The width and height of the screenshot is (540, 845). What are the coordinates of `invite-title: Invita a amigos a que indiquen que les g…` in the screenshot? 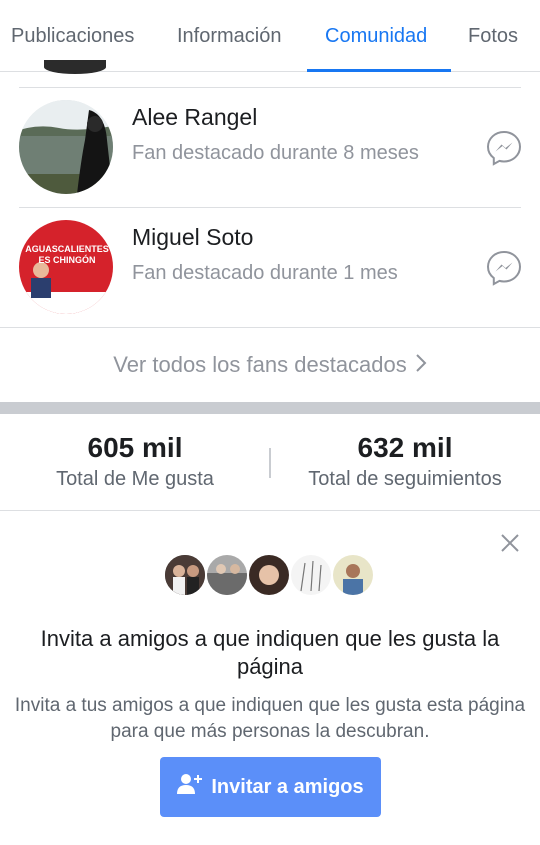 It's located at (270, 652).